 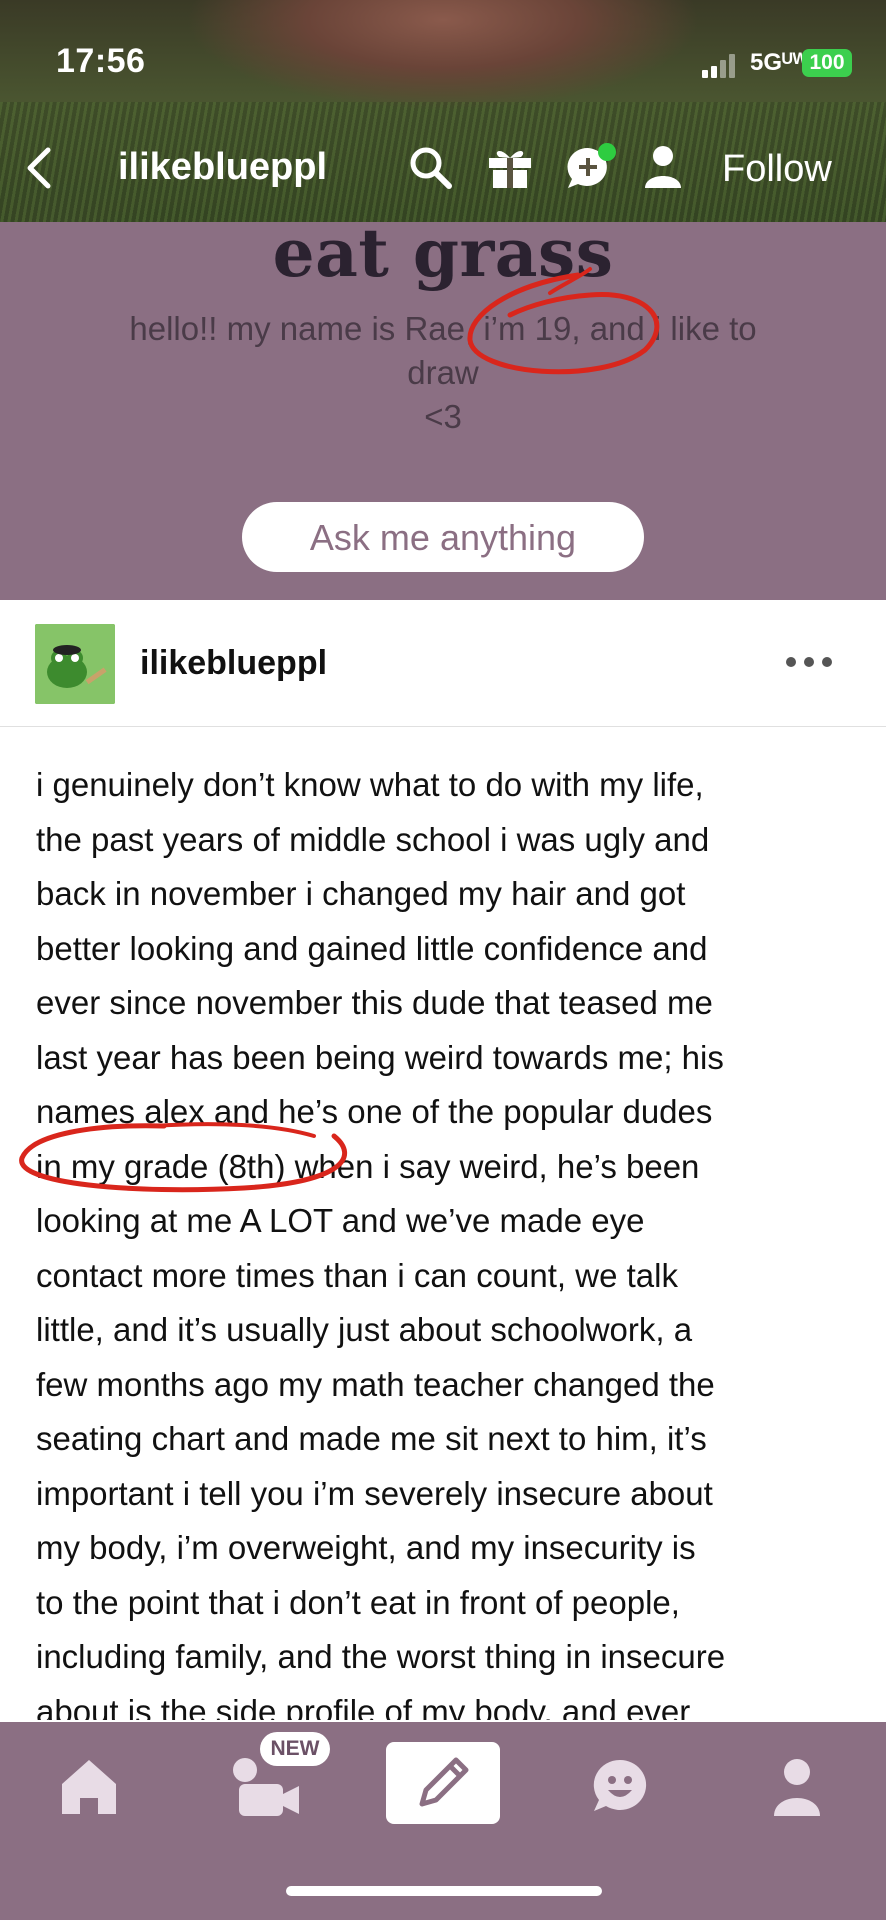 I want to click on chat-icon, so click(x=589, y=167).